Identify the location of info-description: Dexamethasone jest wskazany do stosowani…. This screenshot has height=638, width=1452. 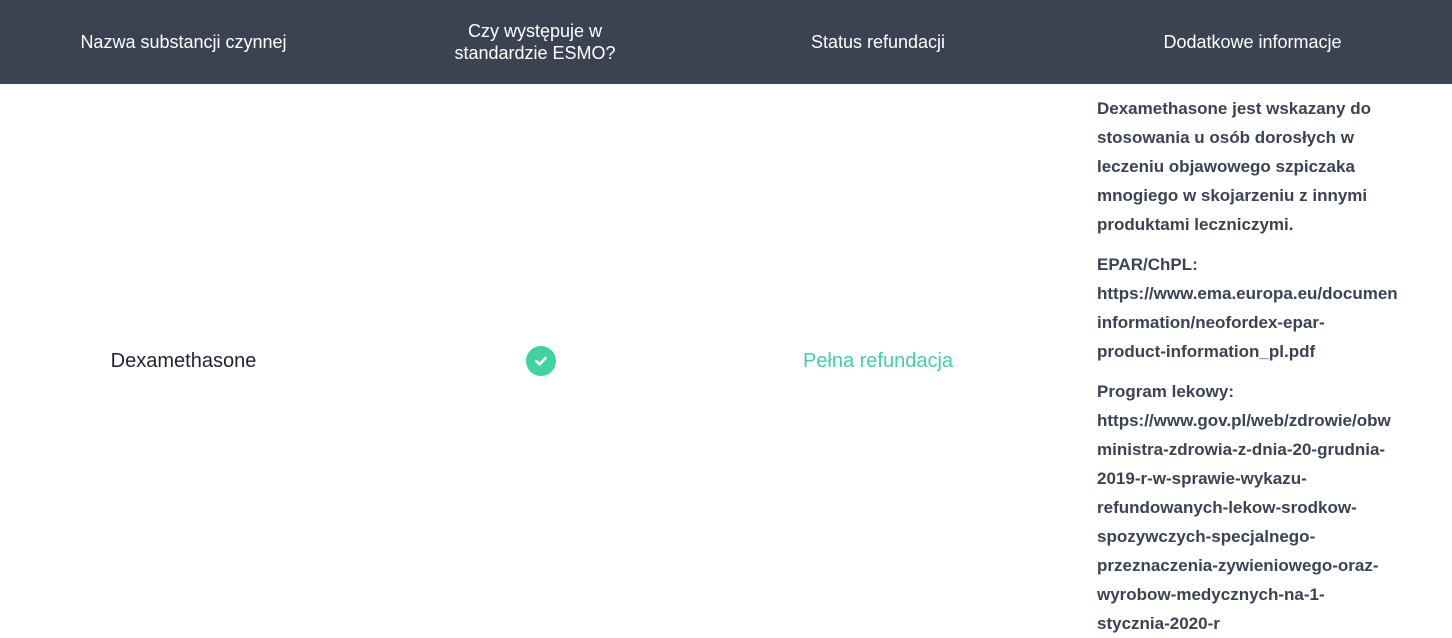
(1234, 166).